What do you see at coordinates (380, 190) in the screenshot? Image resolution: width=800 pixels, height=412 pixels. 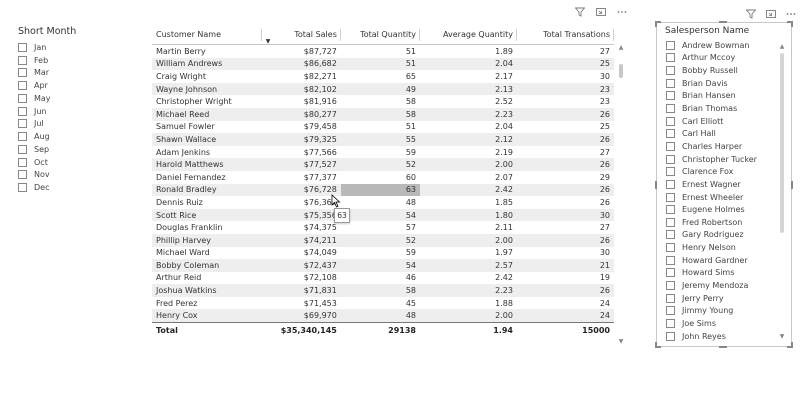 I see `table-cell: 63` at bounding box center [380, 190].